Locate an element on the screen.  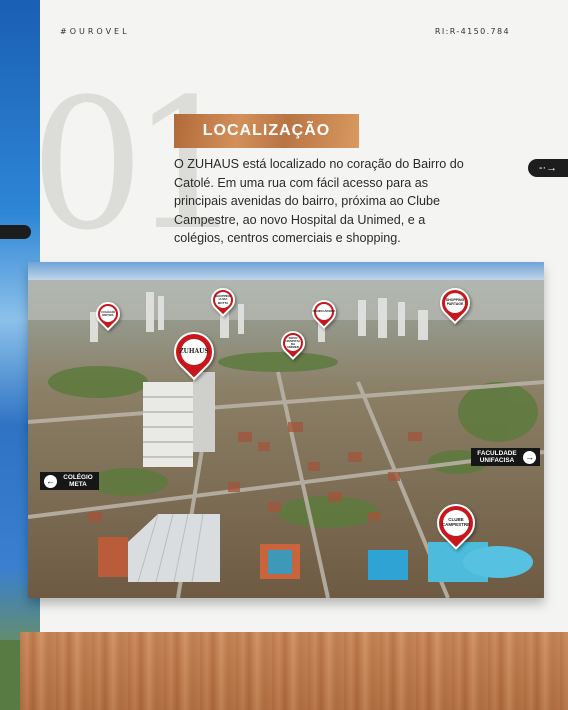
arrow-right-icon: → is located at coordinates (529, 457).